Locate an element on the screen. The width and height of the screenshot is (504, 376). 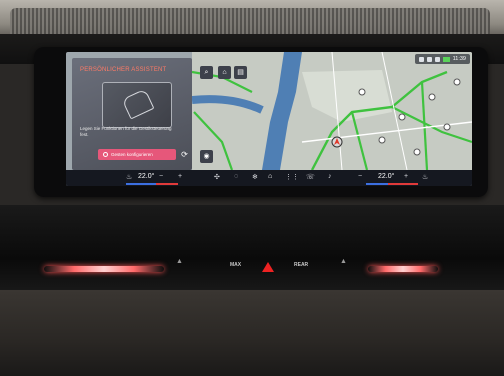
status-bar: 11:39 is located at coordinates (442, 59).